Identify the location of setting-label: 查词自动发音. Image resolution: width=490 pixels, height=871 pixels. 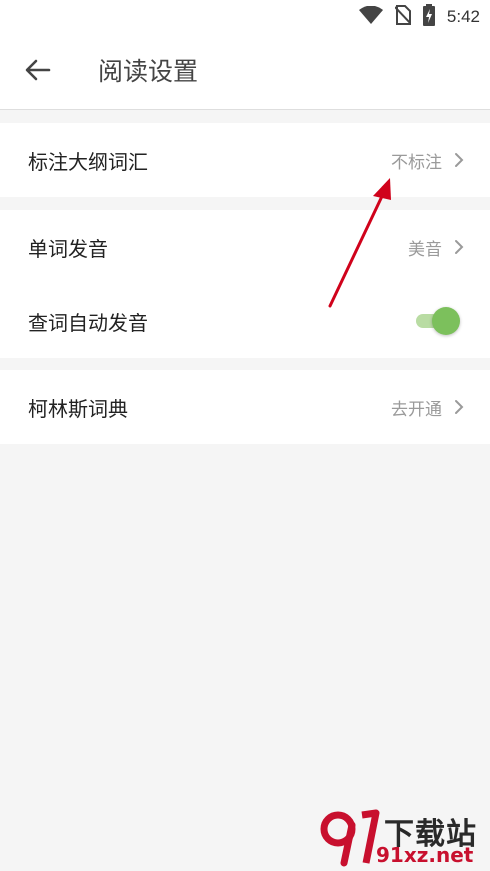
(88, 322).